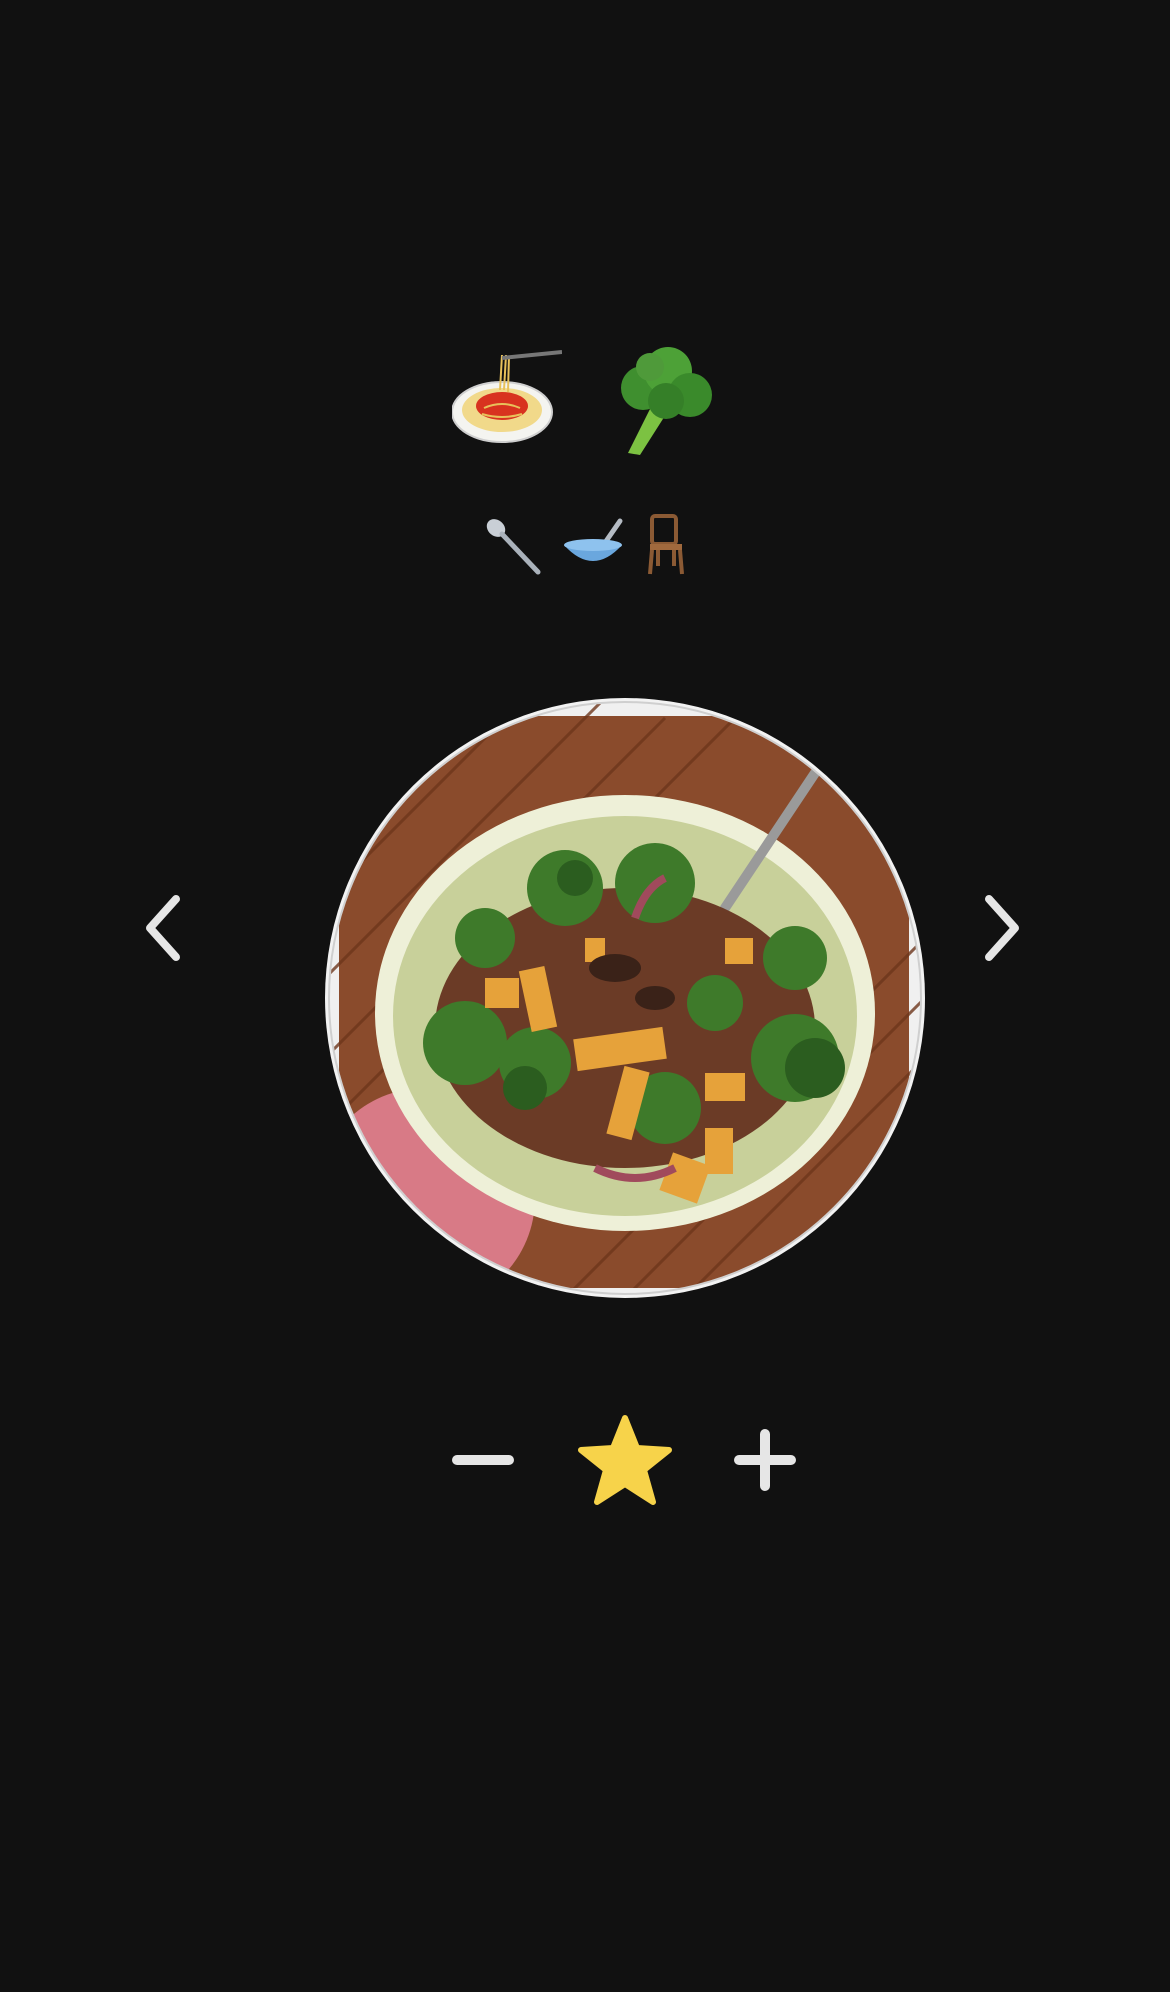  I want to click on rating-controls, so click(585, 1460).